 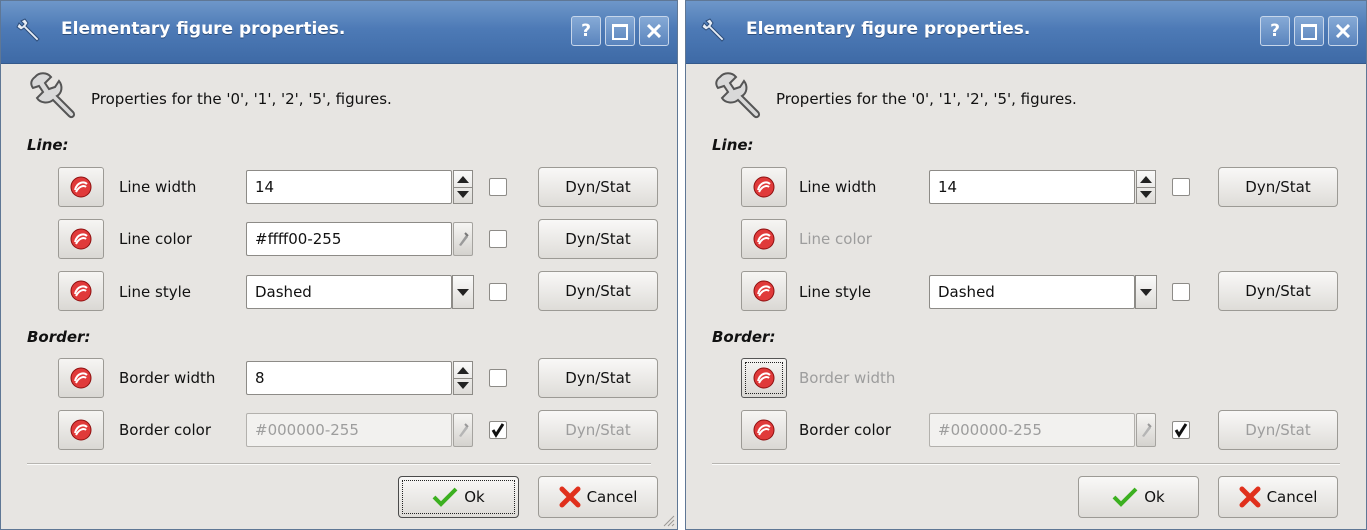 What do you see at coordinates (463, 239) in the screenshot?
I see `line-color-picker-button` at bounding box center [463, 239].